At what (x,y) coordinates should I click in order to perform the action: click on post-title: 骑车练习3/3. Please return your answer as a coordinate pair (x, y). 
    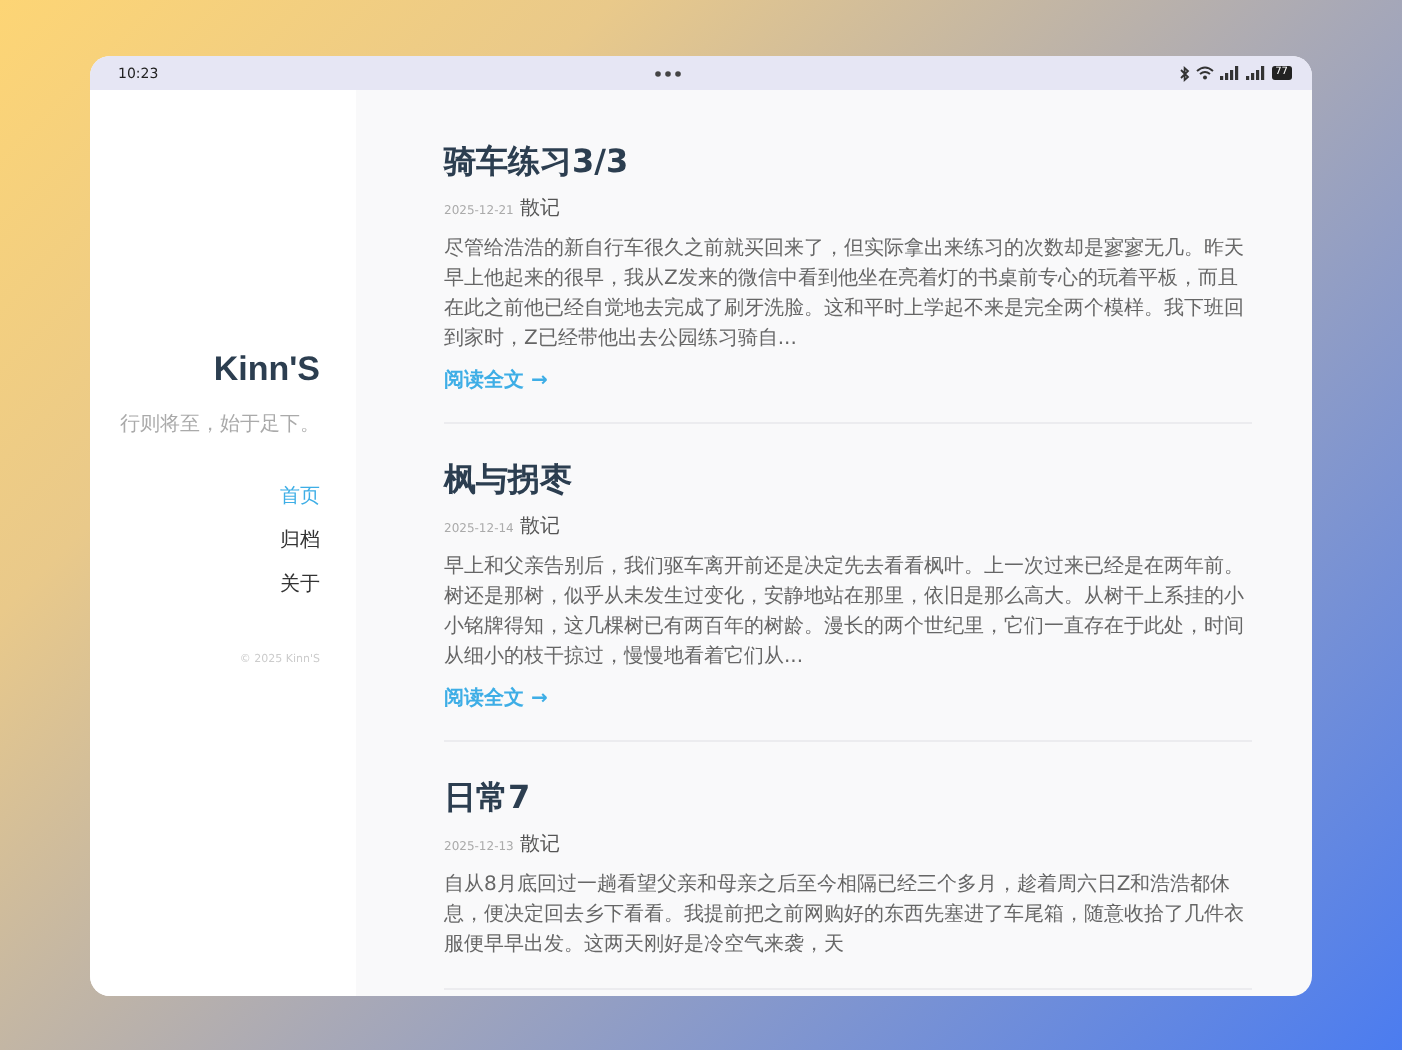
    Looking at the image, I should click on (848, 163).